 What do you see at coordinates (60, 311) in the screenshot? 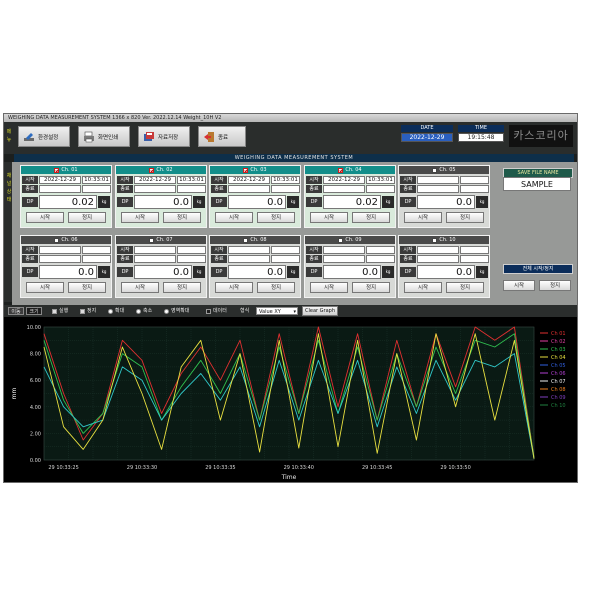
I see `option-run: 실행` at bounding box center [60, 311].